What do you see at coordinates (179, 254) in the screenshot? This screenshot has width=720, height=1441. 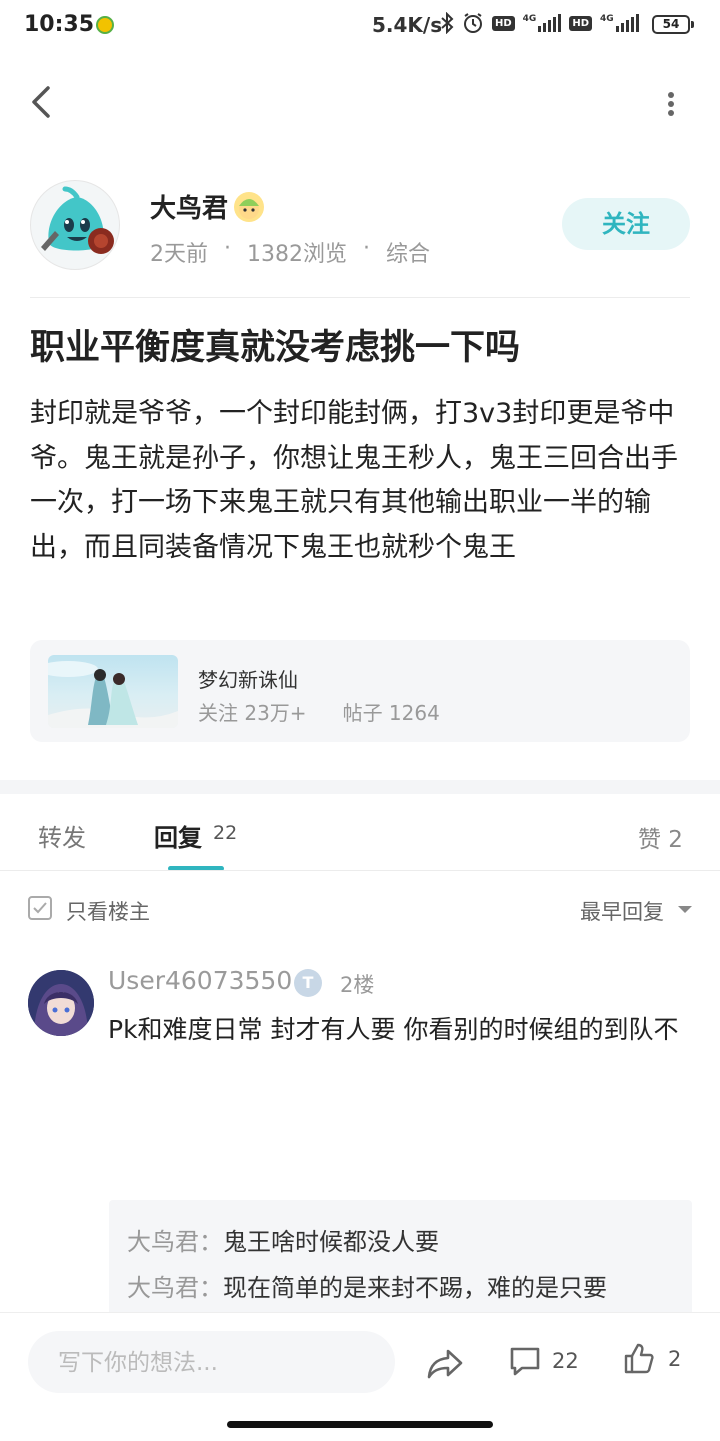 I see `post-time: 2天前` at bounding box center [179, 254].